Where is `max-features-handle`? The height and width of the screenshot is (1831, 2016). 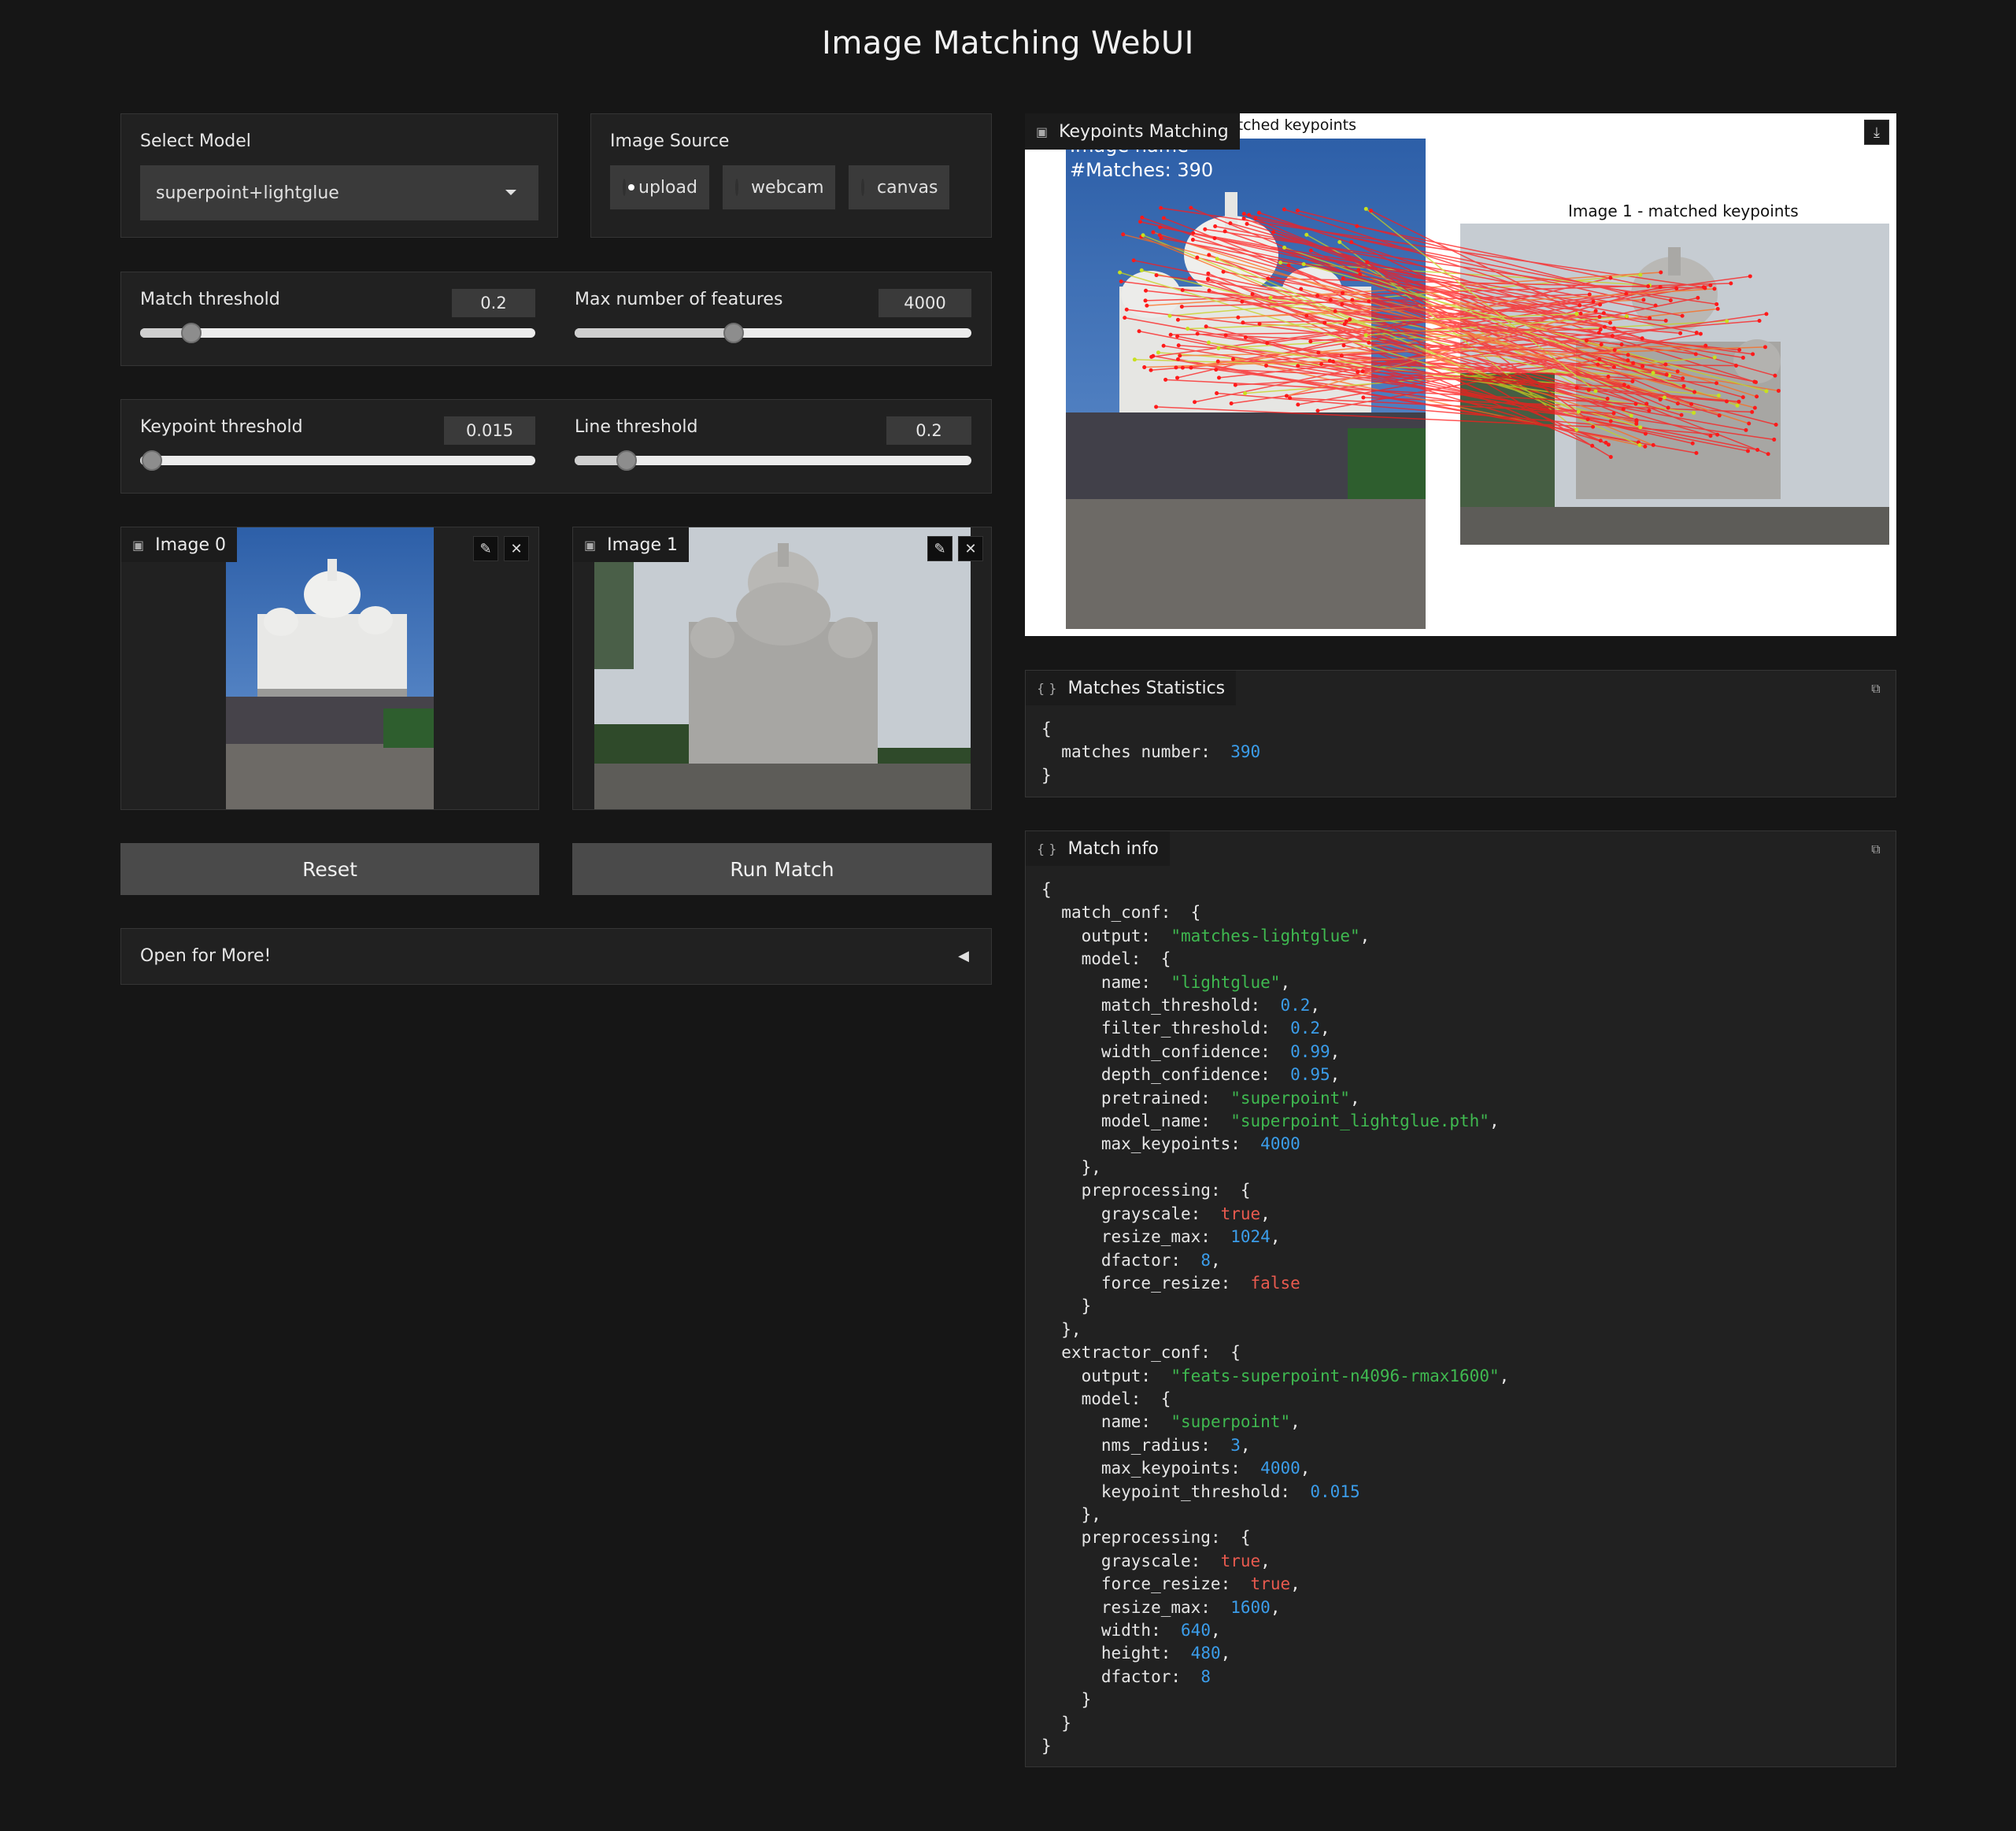 max-features-handle is located at coordinates (734, 333).